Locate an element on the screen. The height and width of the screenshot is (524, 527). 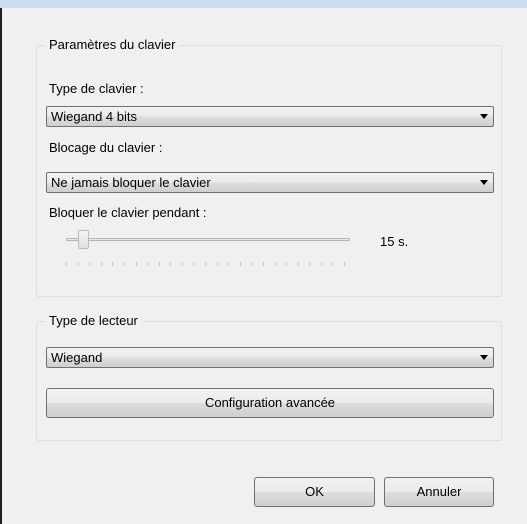
advanced-configuration-button: Configuration avancée is located at coordinates (270, 403).